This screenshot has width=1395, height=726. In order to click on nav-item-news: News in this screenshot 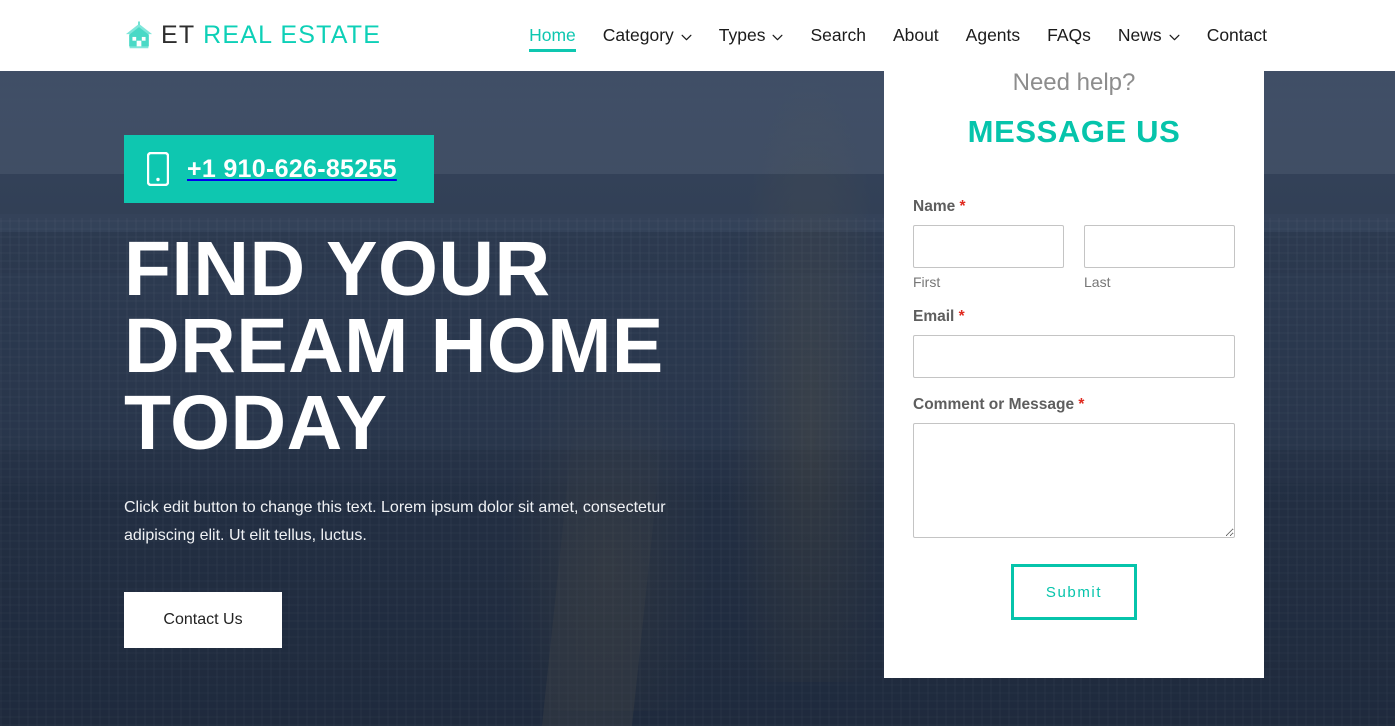, I will do `click(1149, 35)`.